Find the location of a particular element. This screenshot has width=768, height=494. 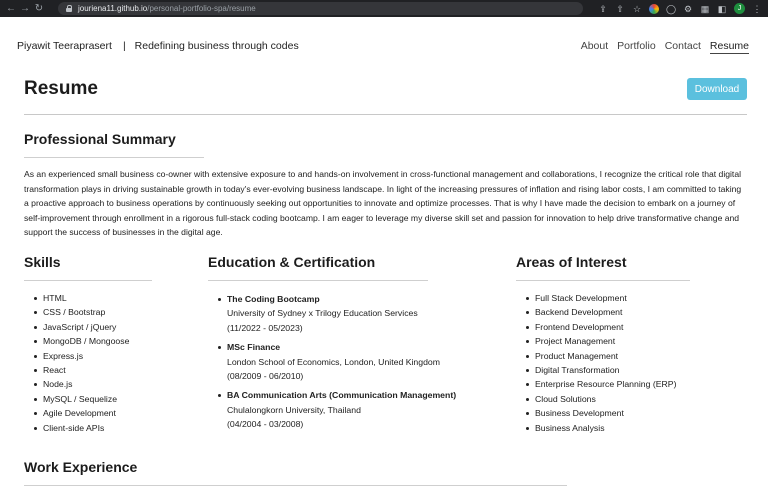

list-item: Digital Transformation is located at coordinates (596, 370).